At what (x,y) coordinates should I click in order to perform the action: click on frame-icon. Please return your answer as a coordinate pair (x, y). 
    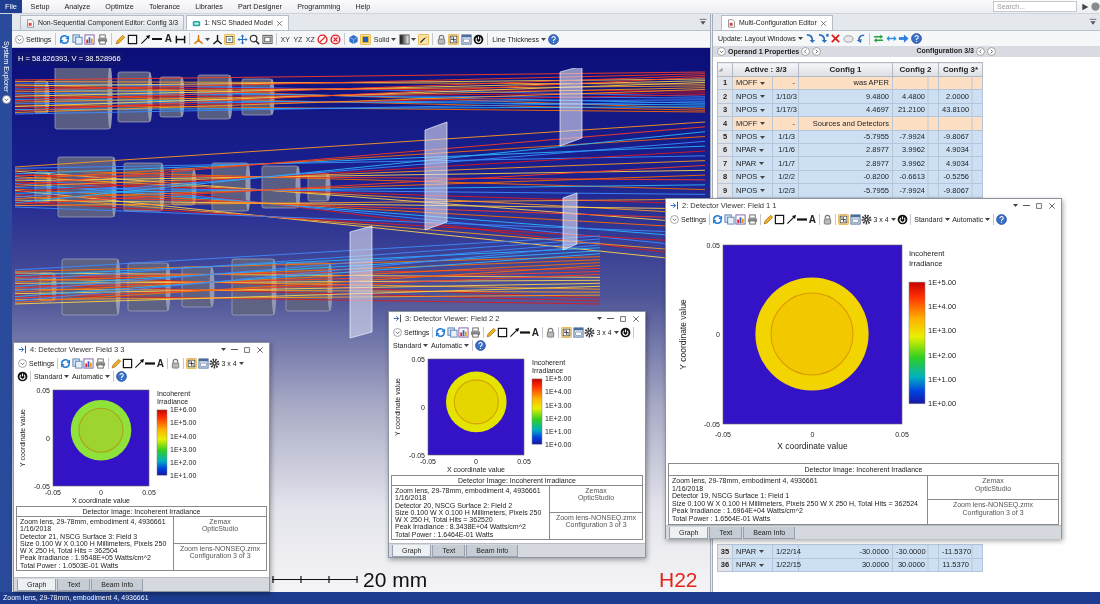
    Looking at the image, I should click on (267, 39).